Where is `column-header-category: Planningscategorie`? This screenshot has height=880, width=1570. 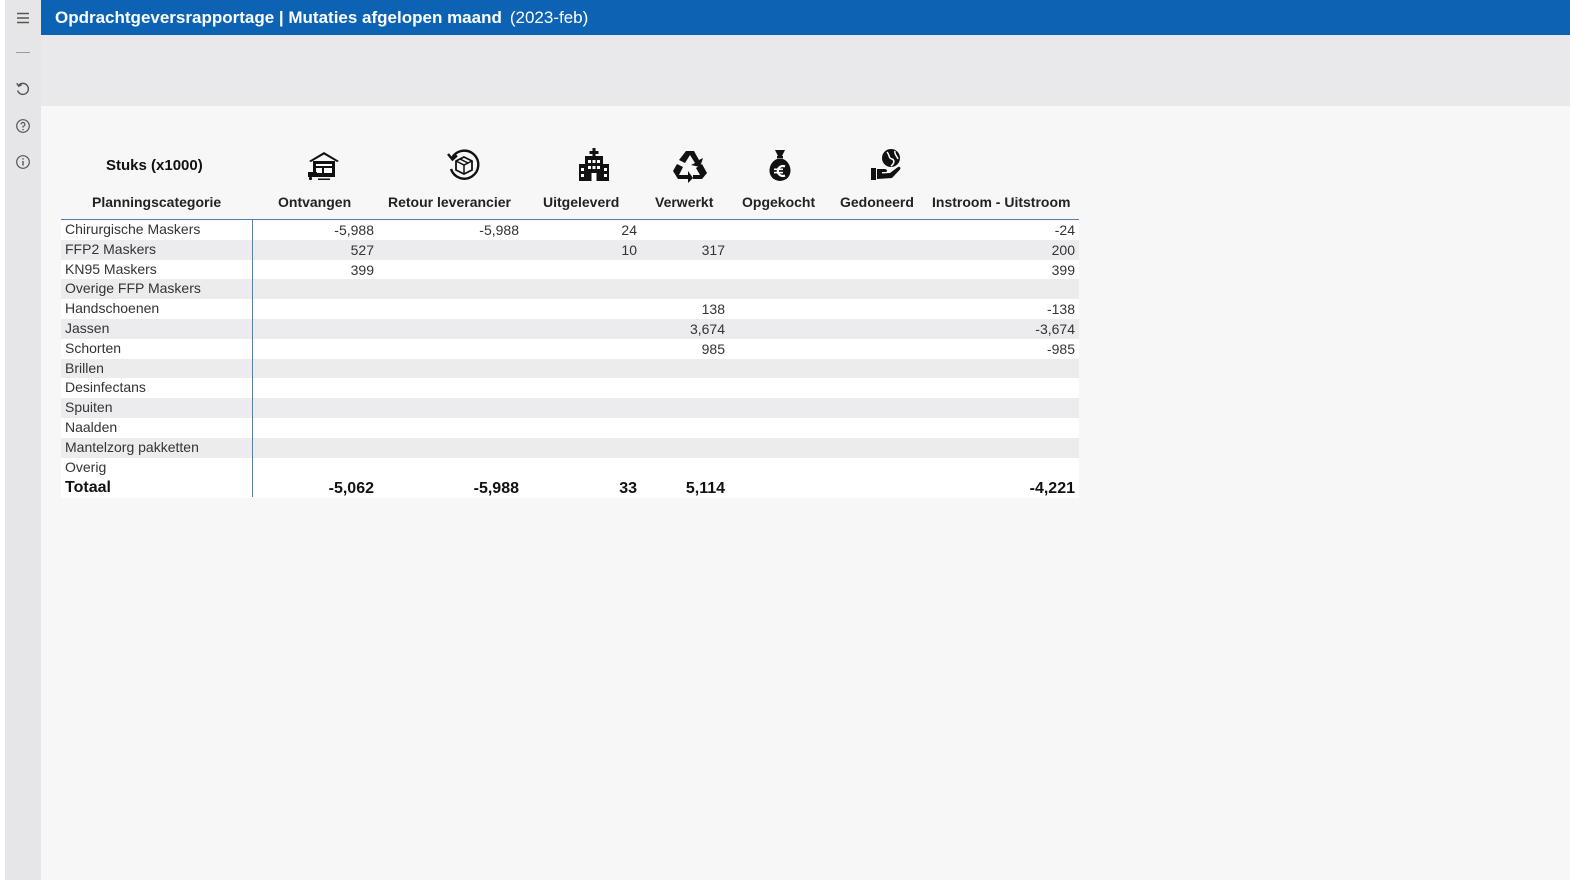 column-header-category: Planningscategorie is located at coordinates (157, 202).